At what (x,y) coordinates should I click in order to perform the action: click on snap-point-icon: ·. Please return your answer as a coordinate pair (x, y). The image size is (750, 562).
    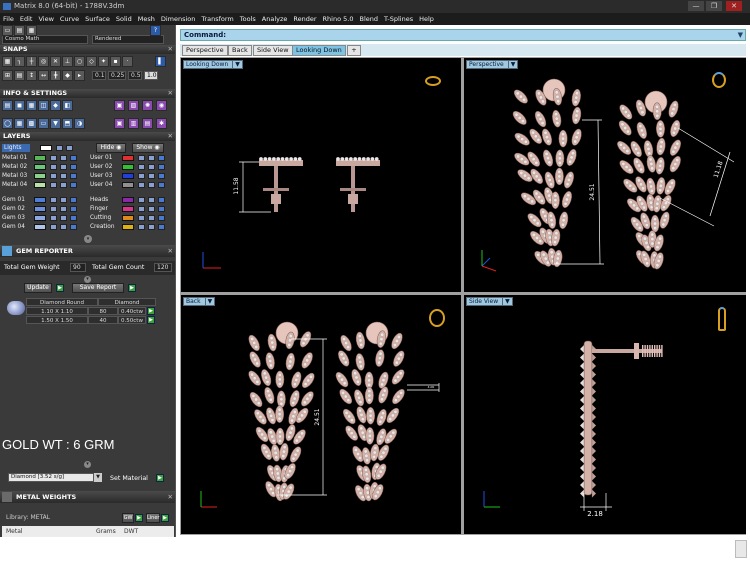
    Looking at the image, I should click on (127, 61).